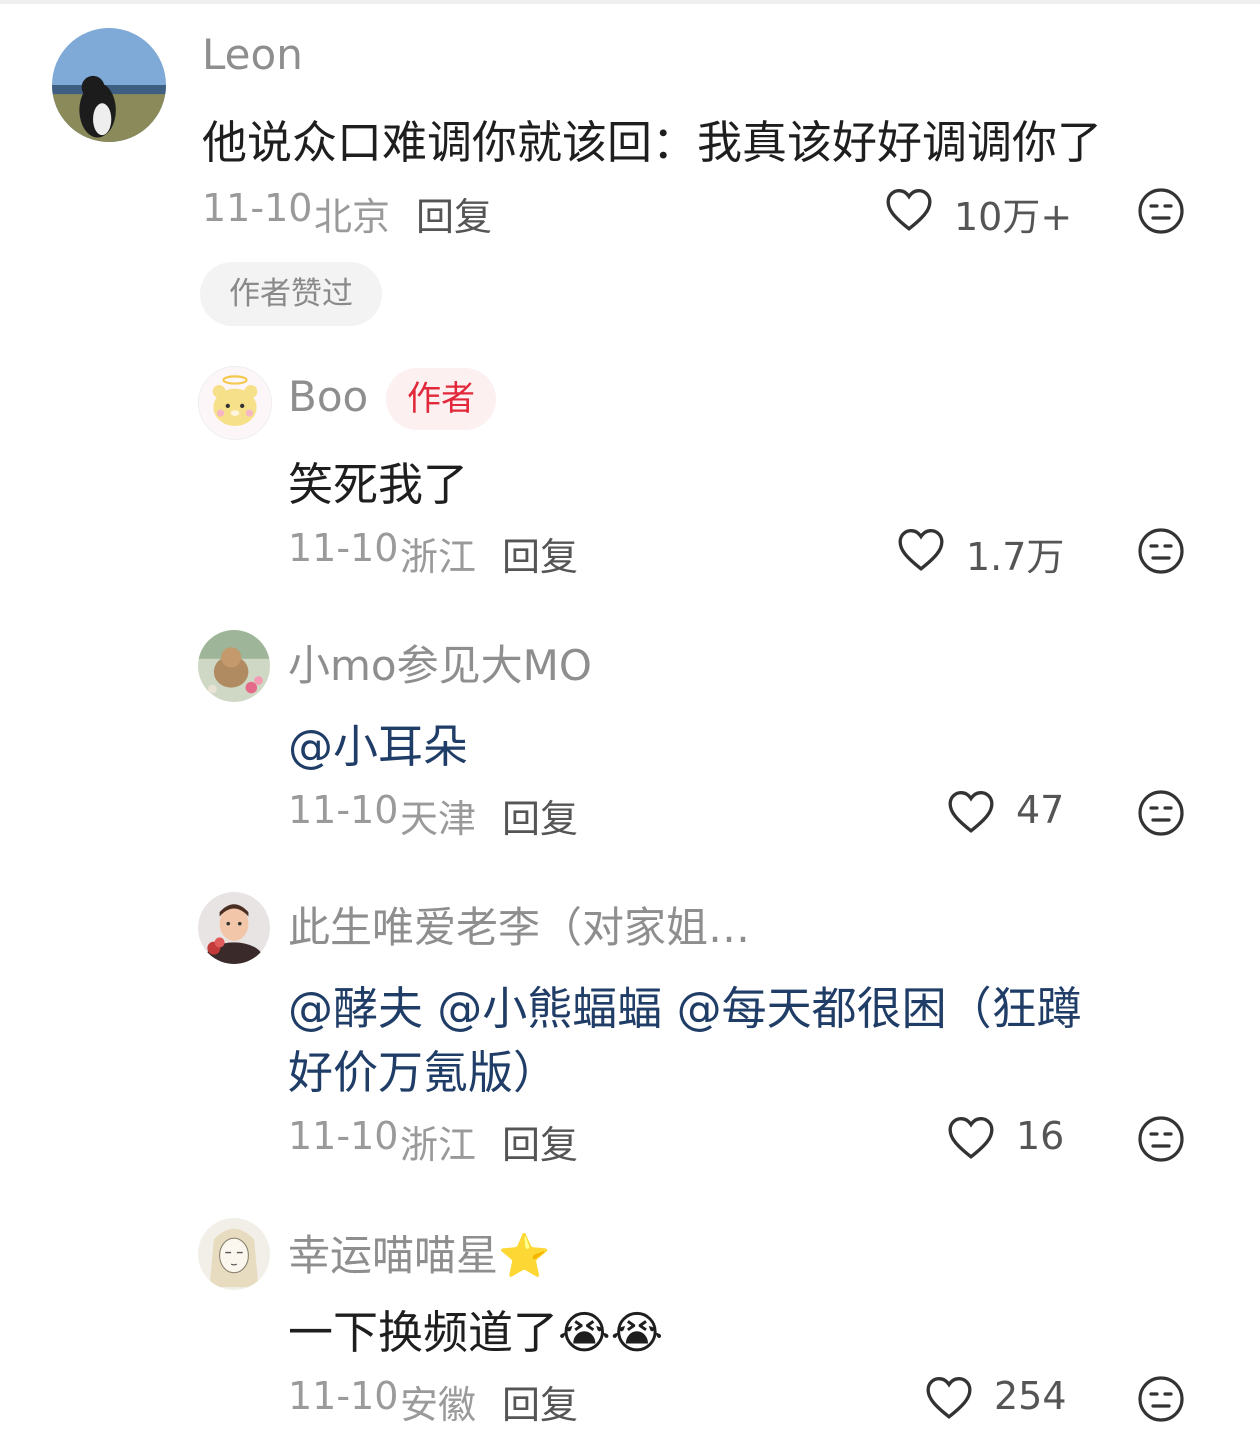 The image size is (1260, 1446). What do you see at coordinates (378, 742) in the screenshot?
I see `mention-link: @小耳朵` at bounding box center [378, 742].